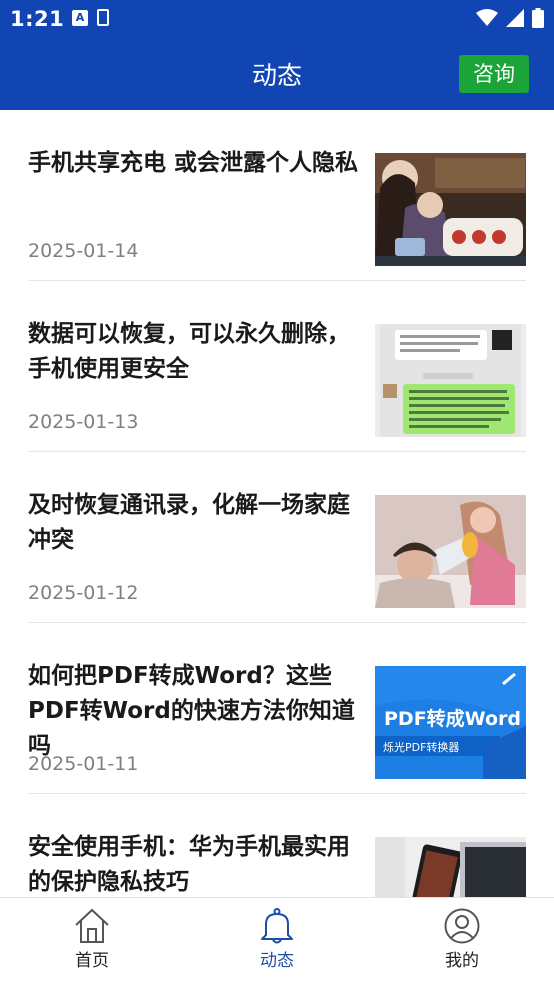 The height and width of the screenshot is (984, 554). I want to click on article-item: 安全使用手机：华为手机最实用的保护隐私技巧, so click(277, 845).